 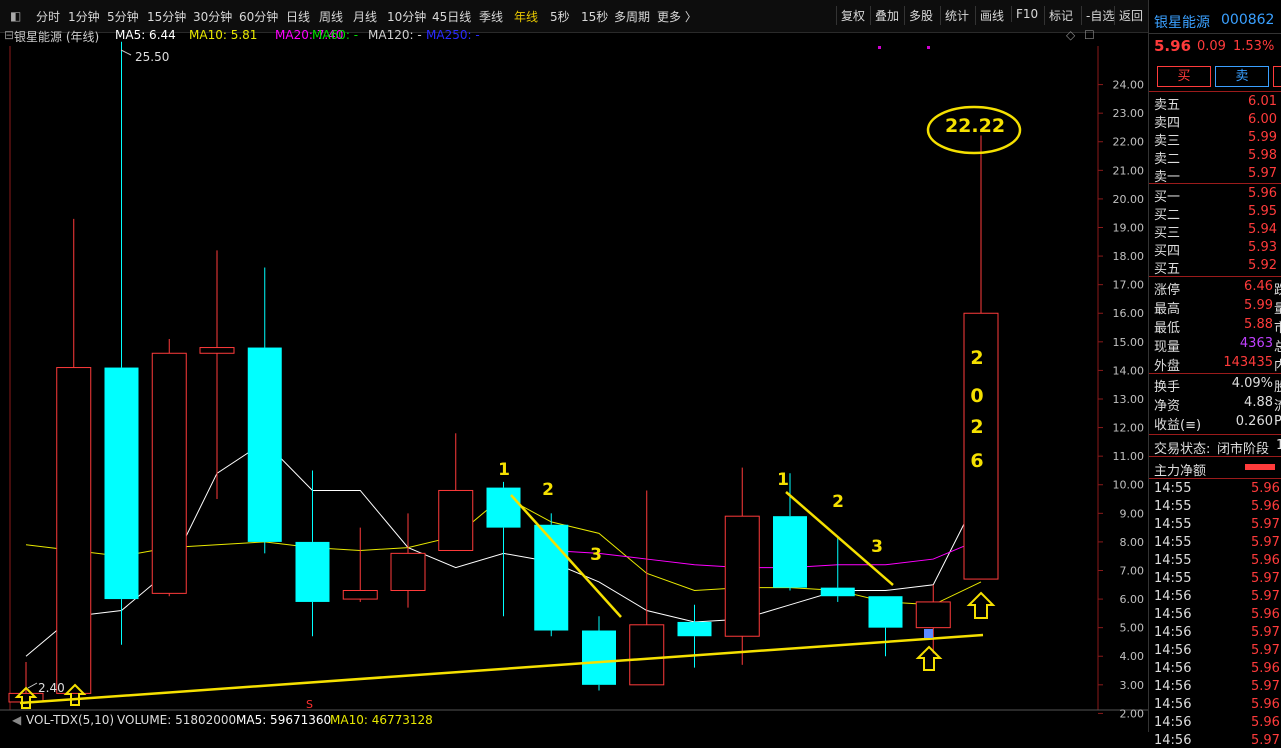 What do you see at coordinates (920, 15) in the screenshot?
I see `toolbar-button: 多股` at bounding box center [920, 15].